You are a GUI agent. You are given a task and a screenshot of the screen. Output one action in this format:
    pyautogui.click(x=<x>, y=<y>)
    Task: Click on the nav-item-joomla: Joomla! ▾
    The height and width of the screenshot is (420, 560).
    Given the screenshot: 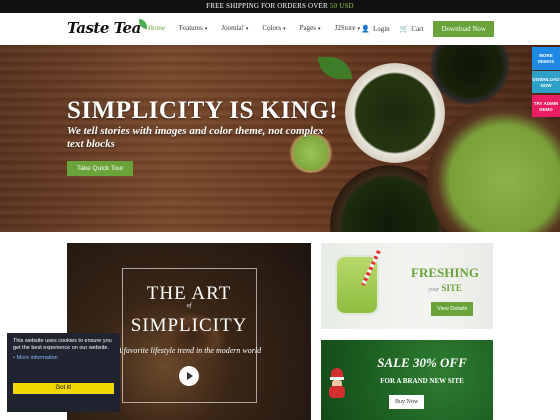 What is the action you would take?
    pyautogui.click(x=234, y=28)
    